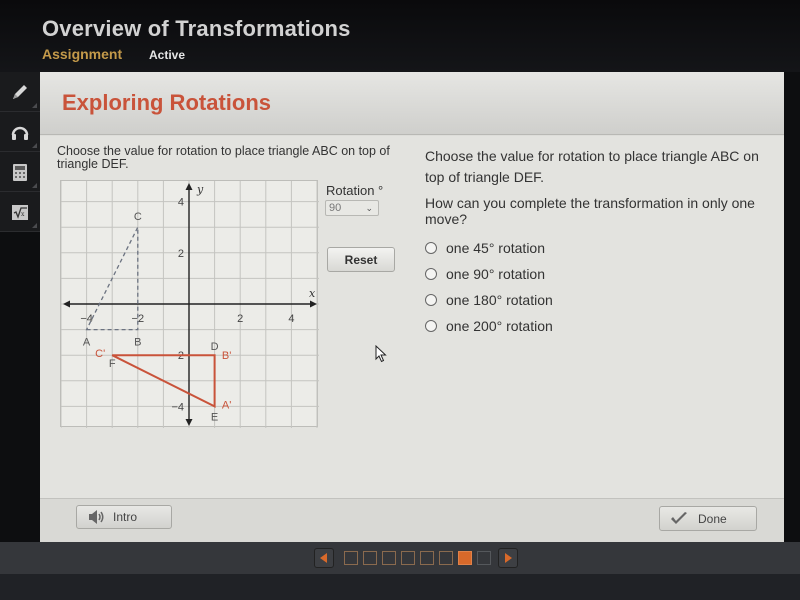 This screenshot has width=800, height=600. I want to click on calculator-icon, so click(20, 172).